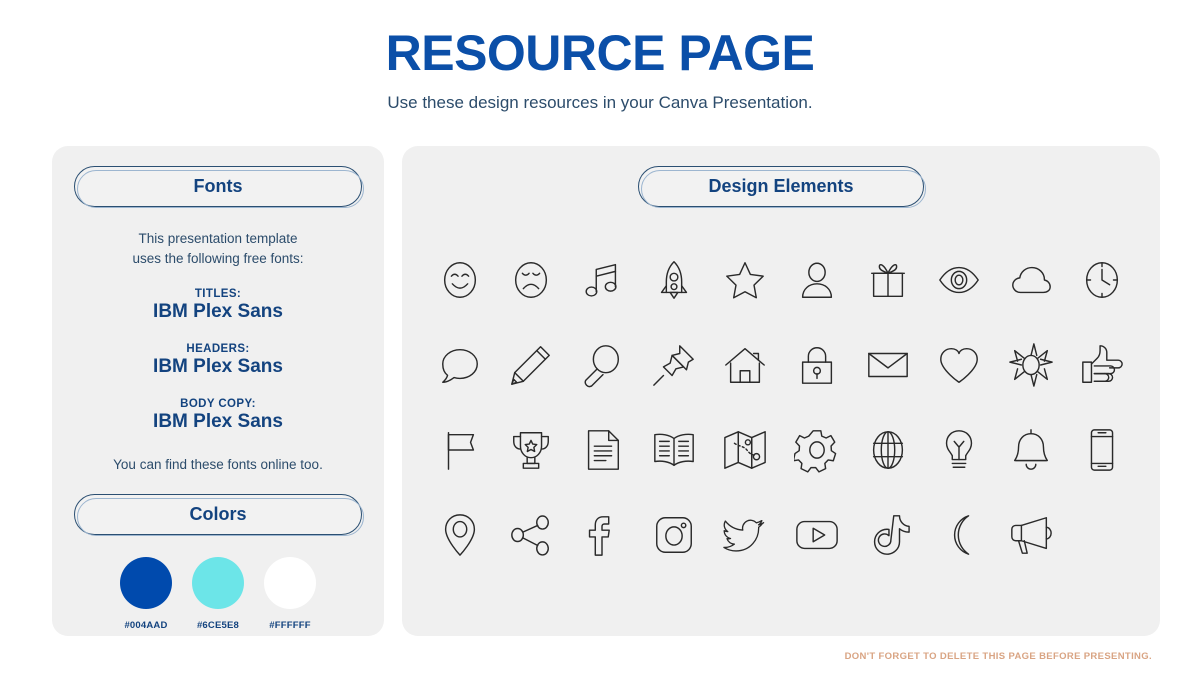  Describe the element at coordinates (218, 465) in the screenshot. I see `fonts-footnote: You can find these fonts online too.` at that location.